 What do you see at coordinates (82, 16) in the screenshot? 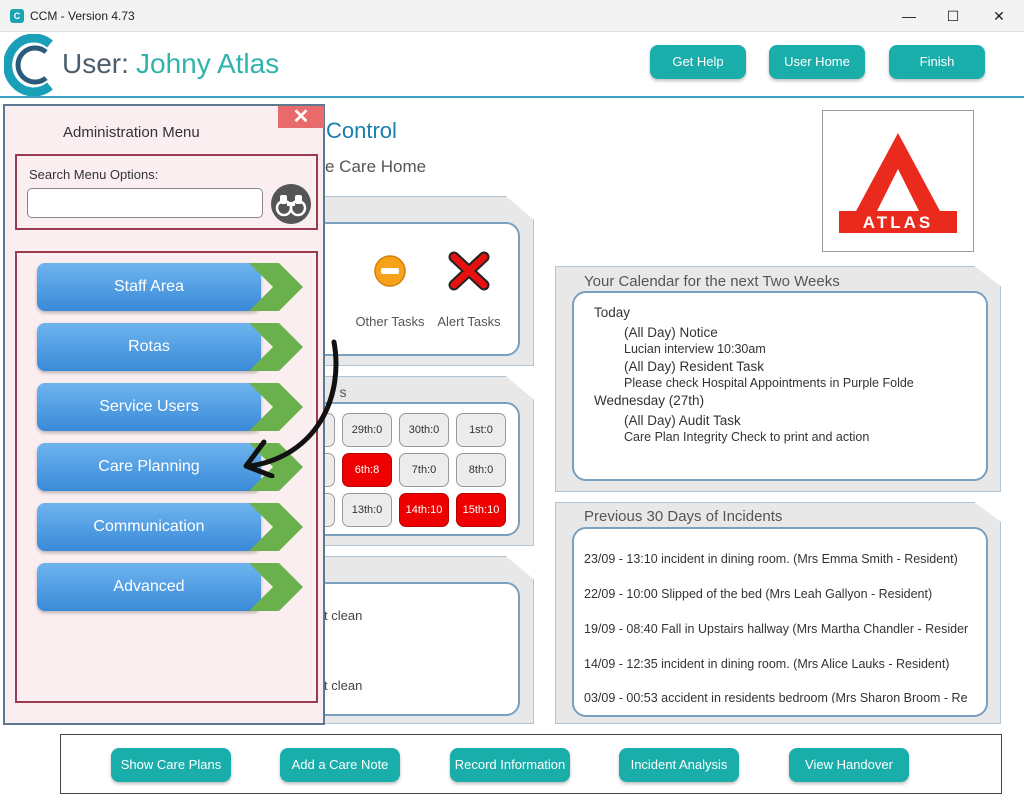
I see `window-title: CCM - Version 4.73` at bounding box center [82, 16].